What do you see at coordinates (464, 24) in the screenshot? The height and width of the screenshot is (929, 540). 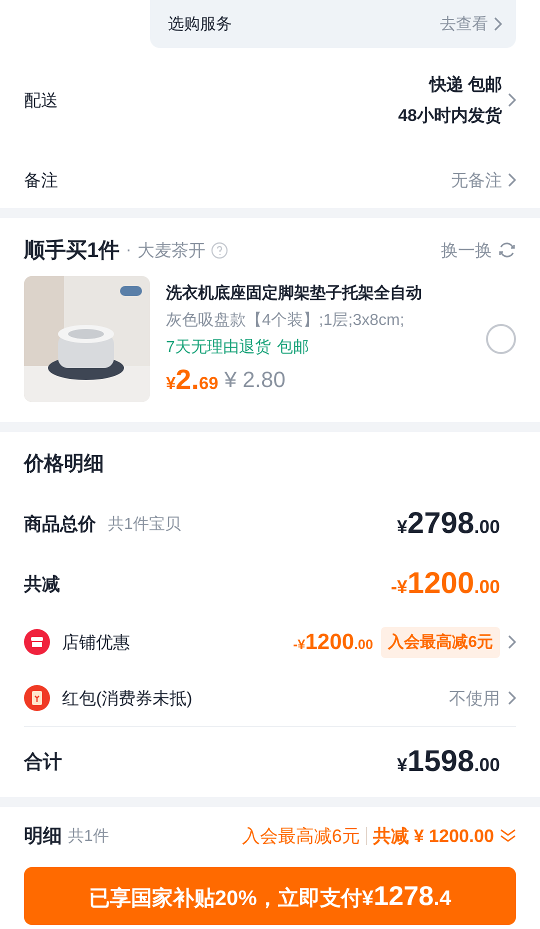 I see `view-link: 去查看` at bounding box center [464, 24].